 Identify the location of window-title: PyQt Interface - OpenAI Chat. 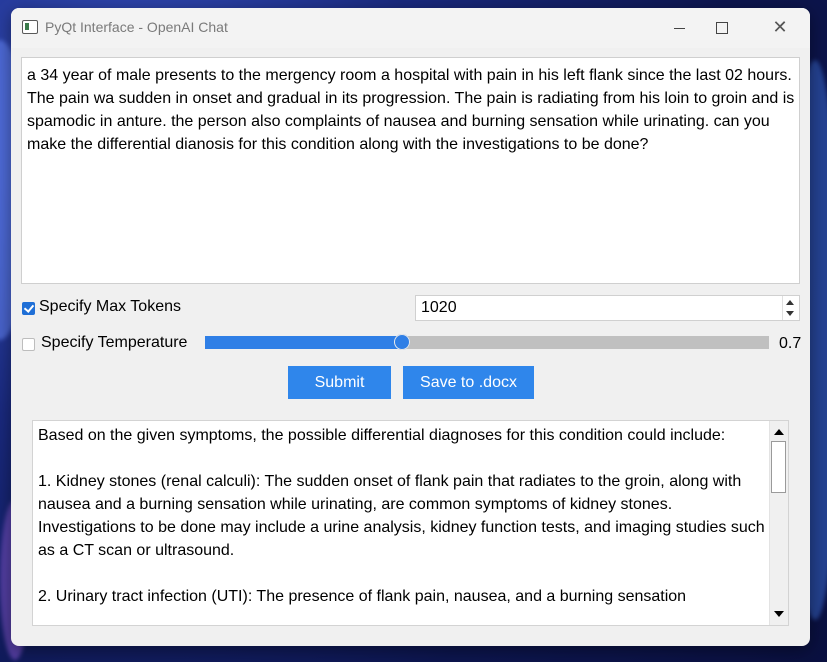
(136, 27).